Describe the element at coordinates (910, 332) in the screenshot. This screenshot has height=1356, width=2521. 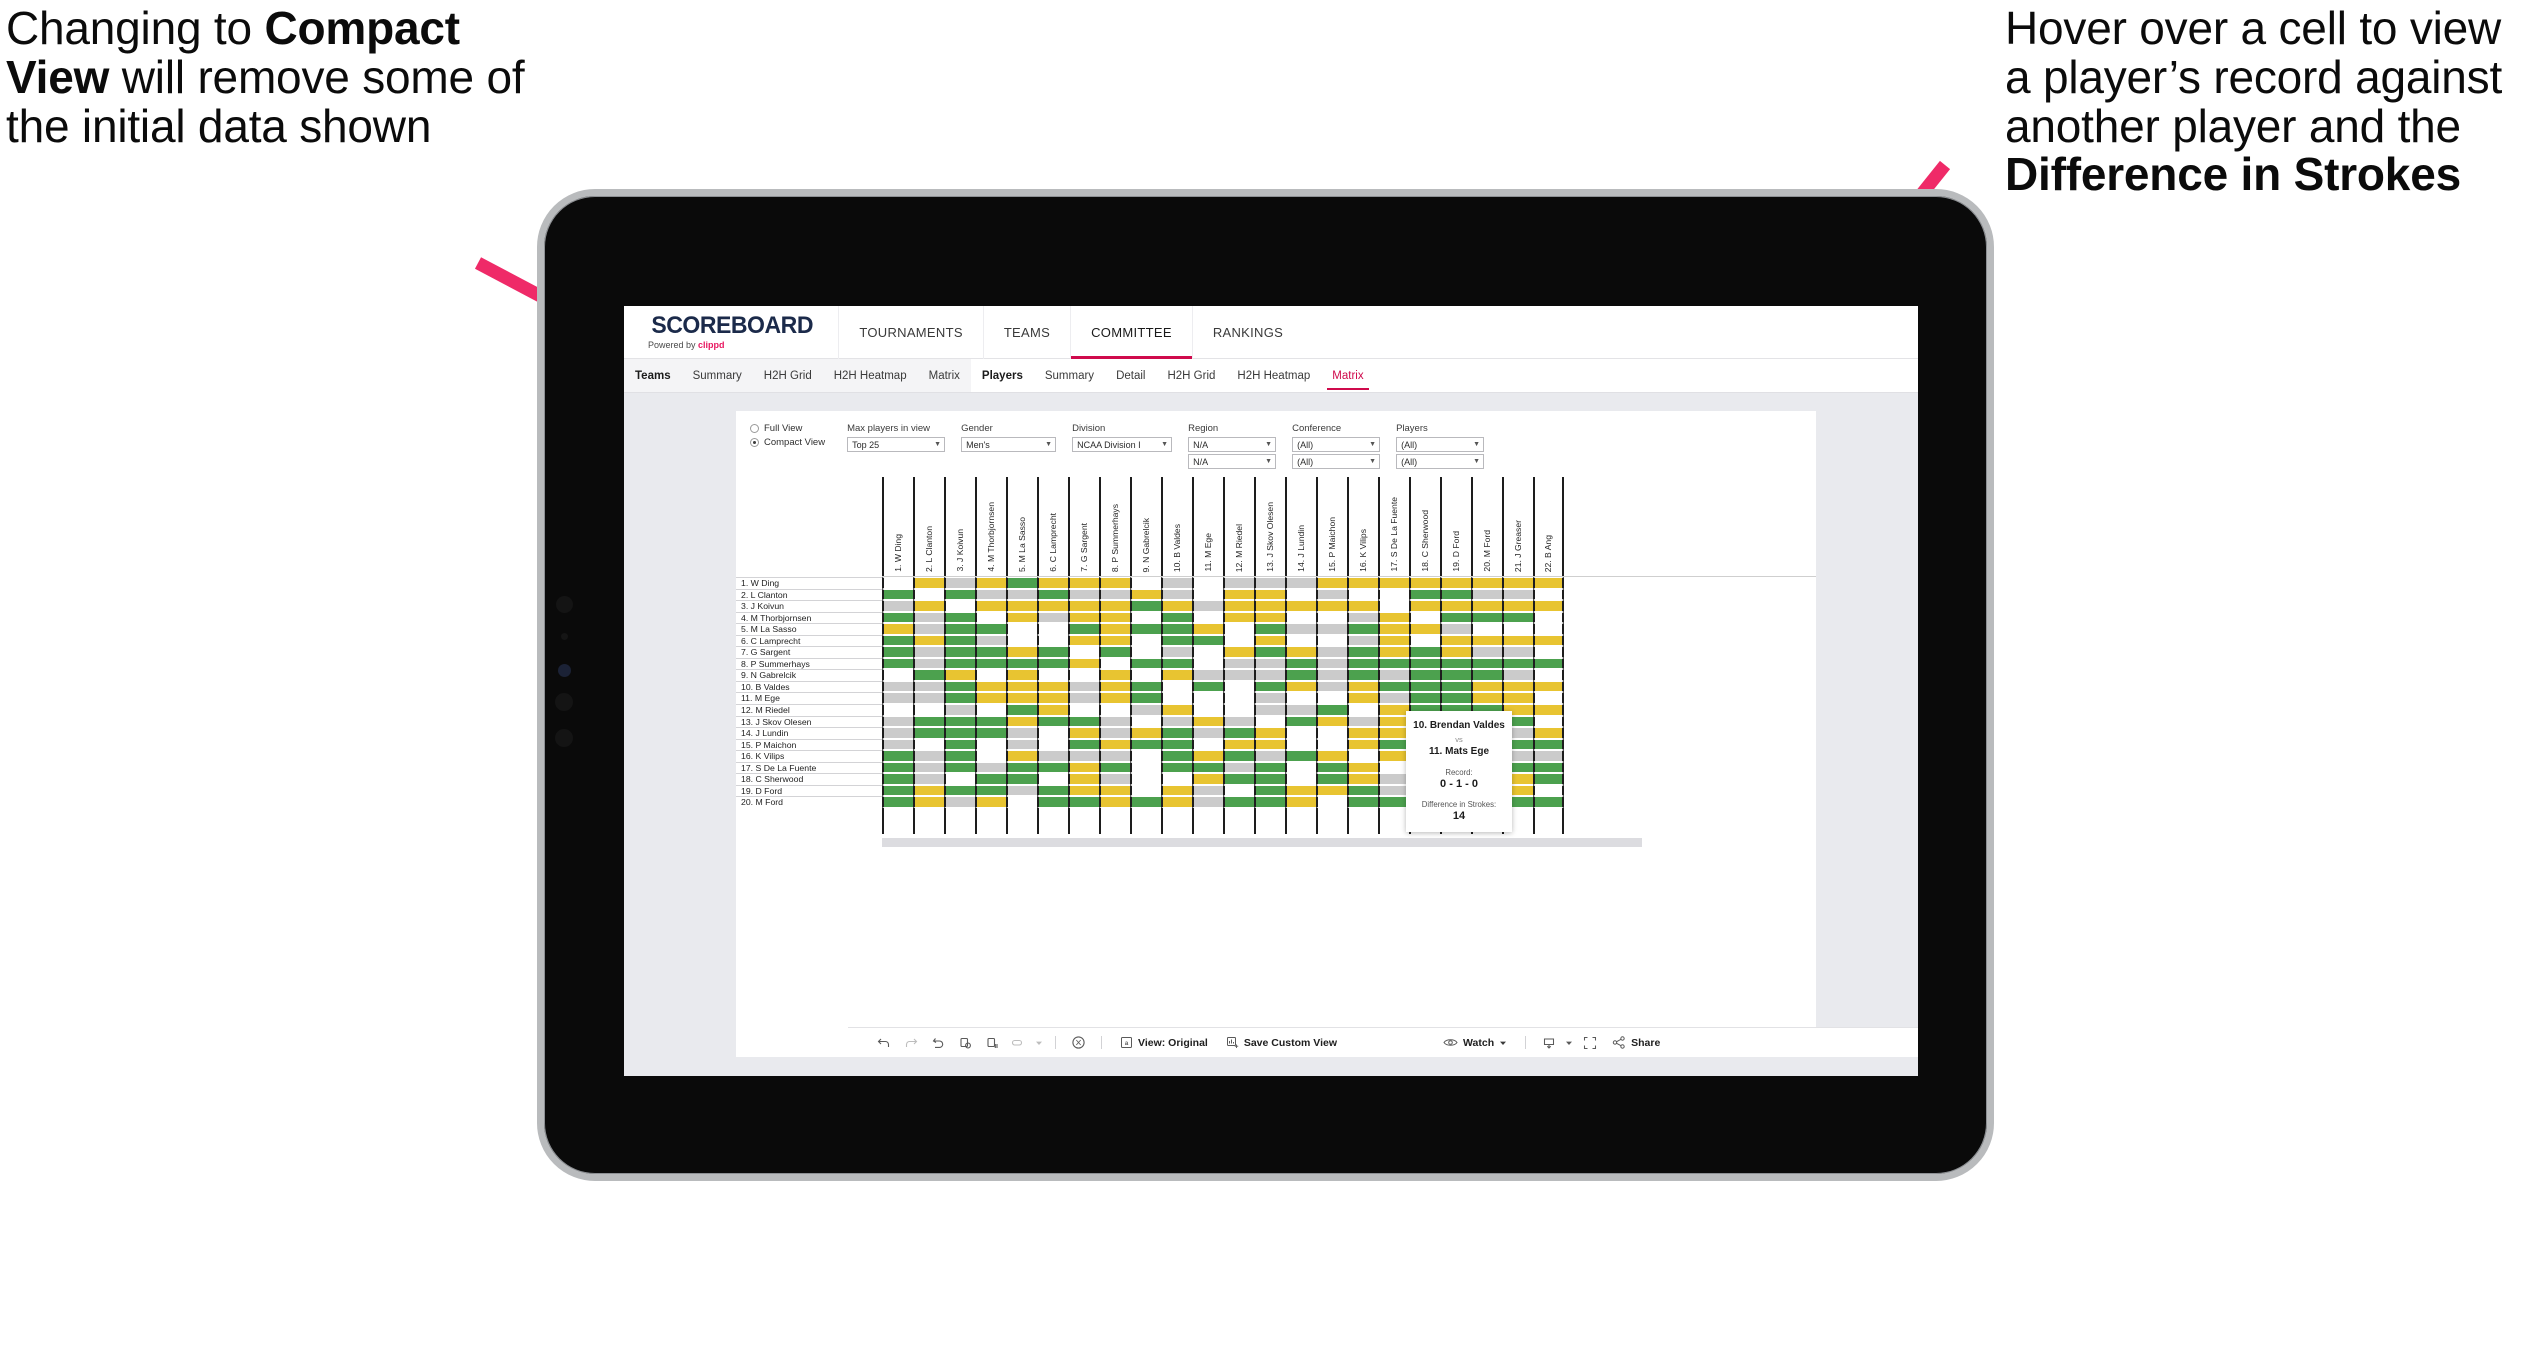
I see `top-nav-tournaments: TOURNAMENTS` at that location.